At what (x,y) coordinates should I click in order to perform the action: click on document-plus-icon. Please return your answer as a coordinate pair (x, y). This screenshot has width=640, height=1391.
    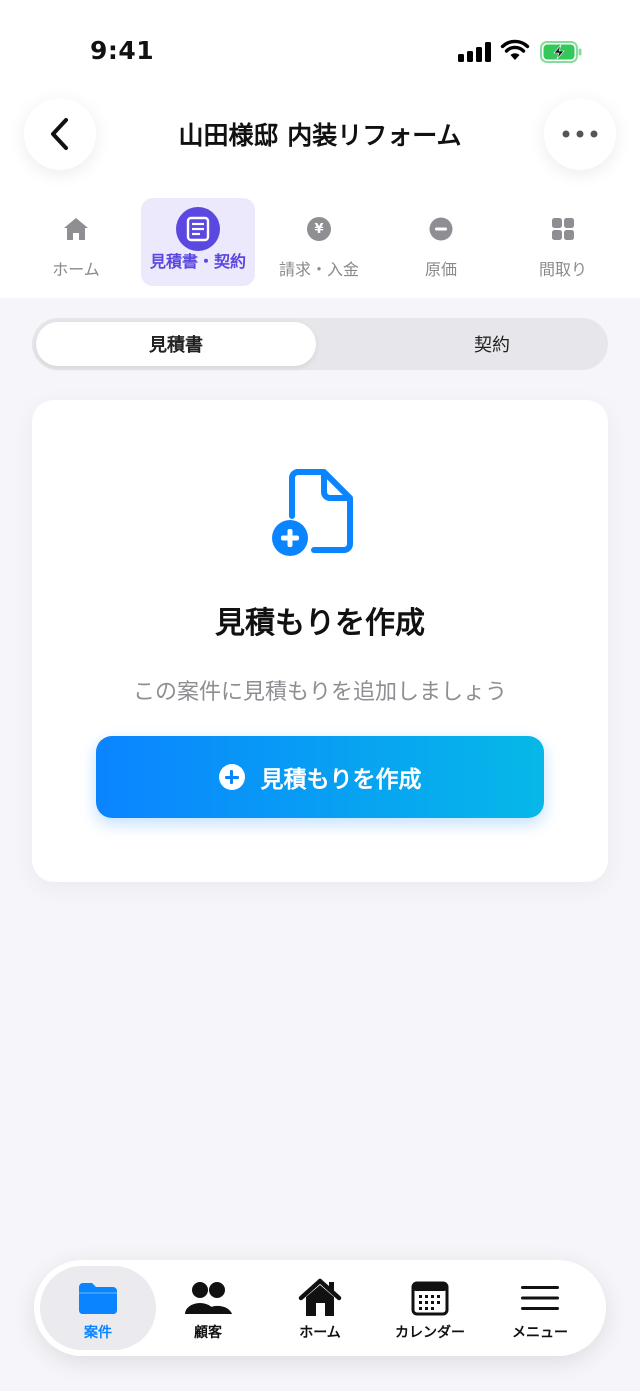
    Looking at the image, I should click on (312, 512).